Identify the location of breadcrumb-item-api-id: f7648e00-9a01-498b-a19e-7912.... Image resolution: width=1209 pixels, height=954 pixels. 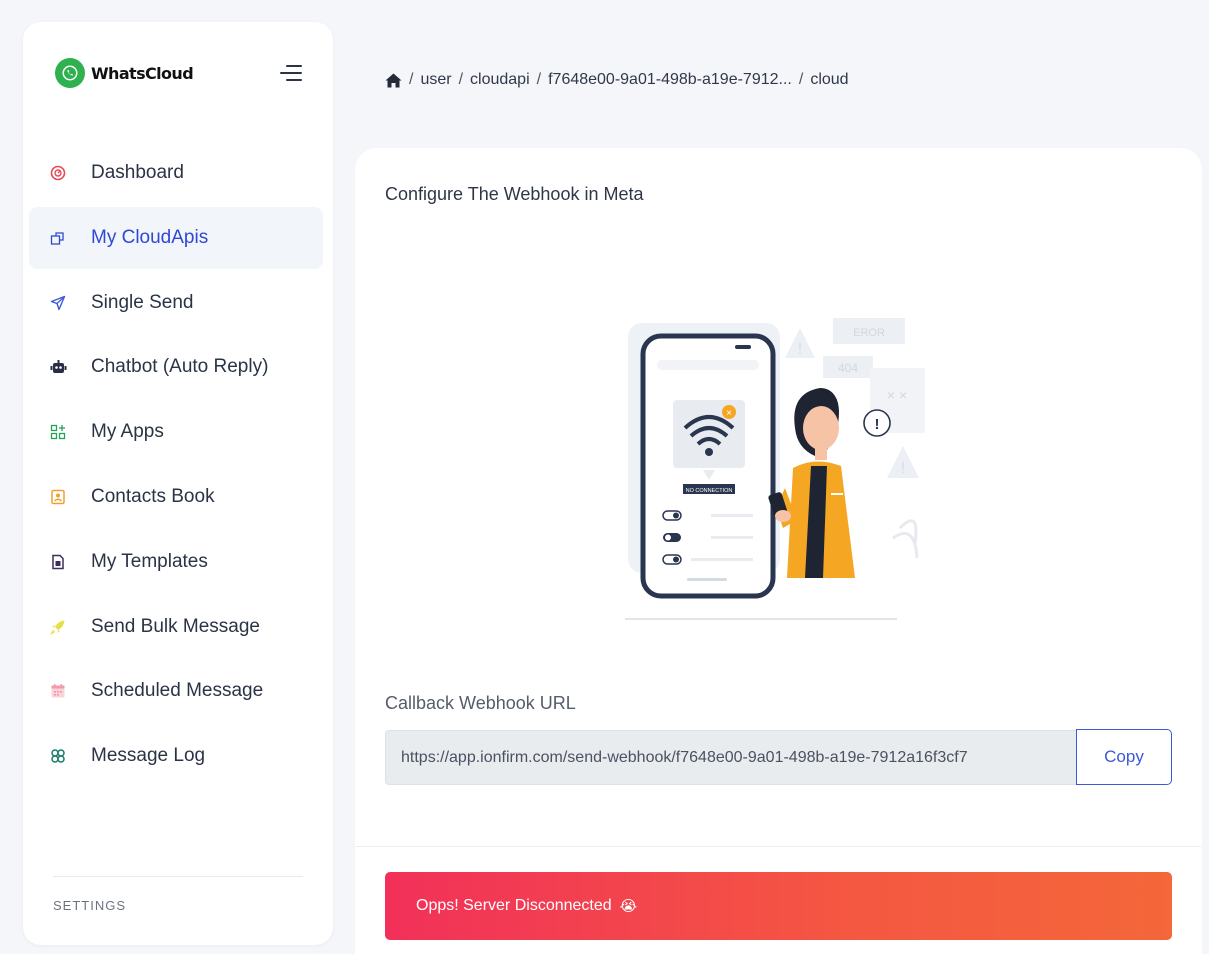
(670, 80).